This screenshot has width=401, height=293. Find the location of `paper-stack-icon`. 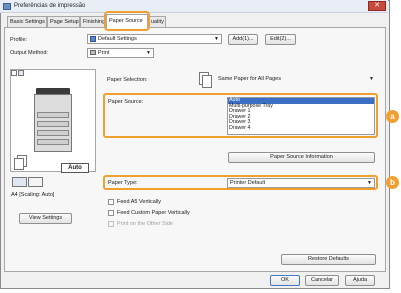

paper-stack-icon is located at coordinates (19, 164).